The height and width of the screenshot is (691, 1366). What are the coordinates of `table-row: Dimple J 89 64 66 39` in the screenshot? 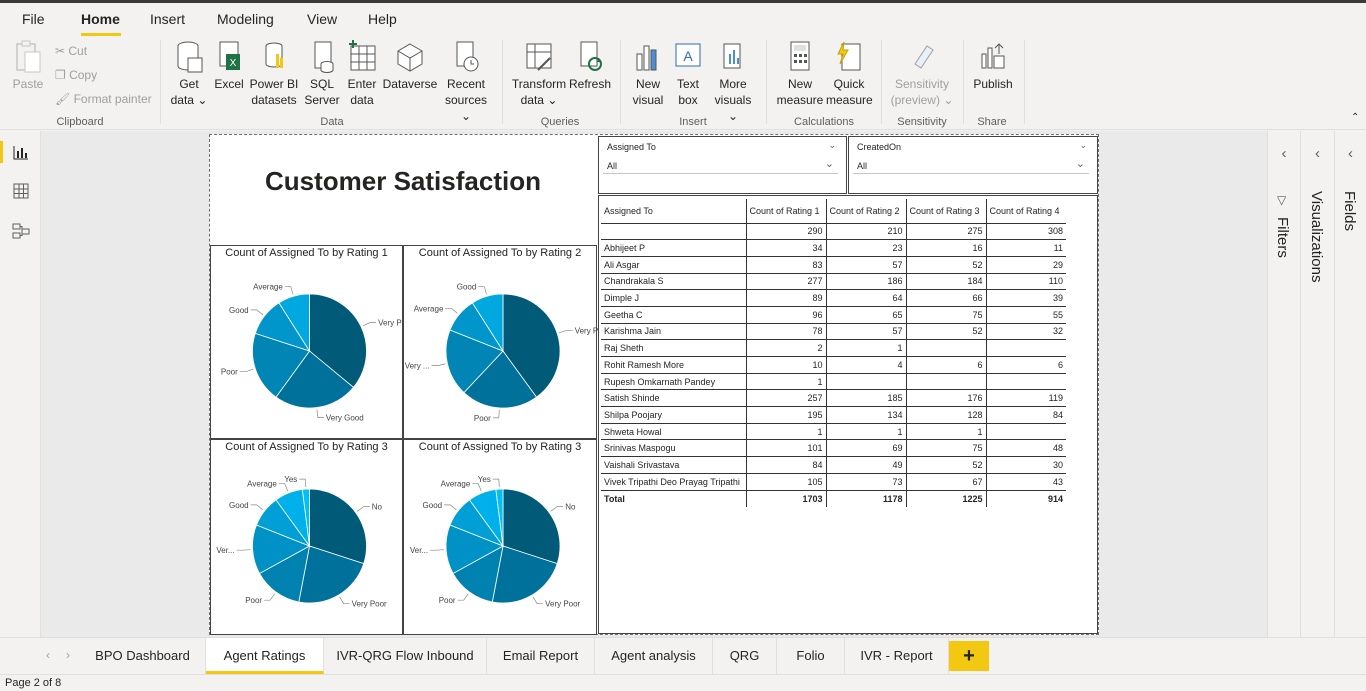 It's located at (833, 298).